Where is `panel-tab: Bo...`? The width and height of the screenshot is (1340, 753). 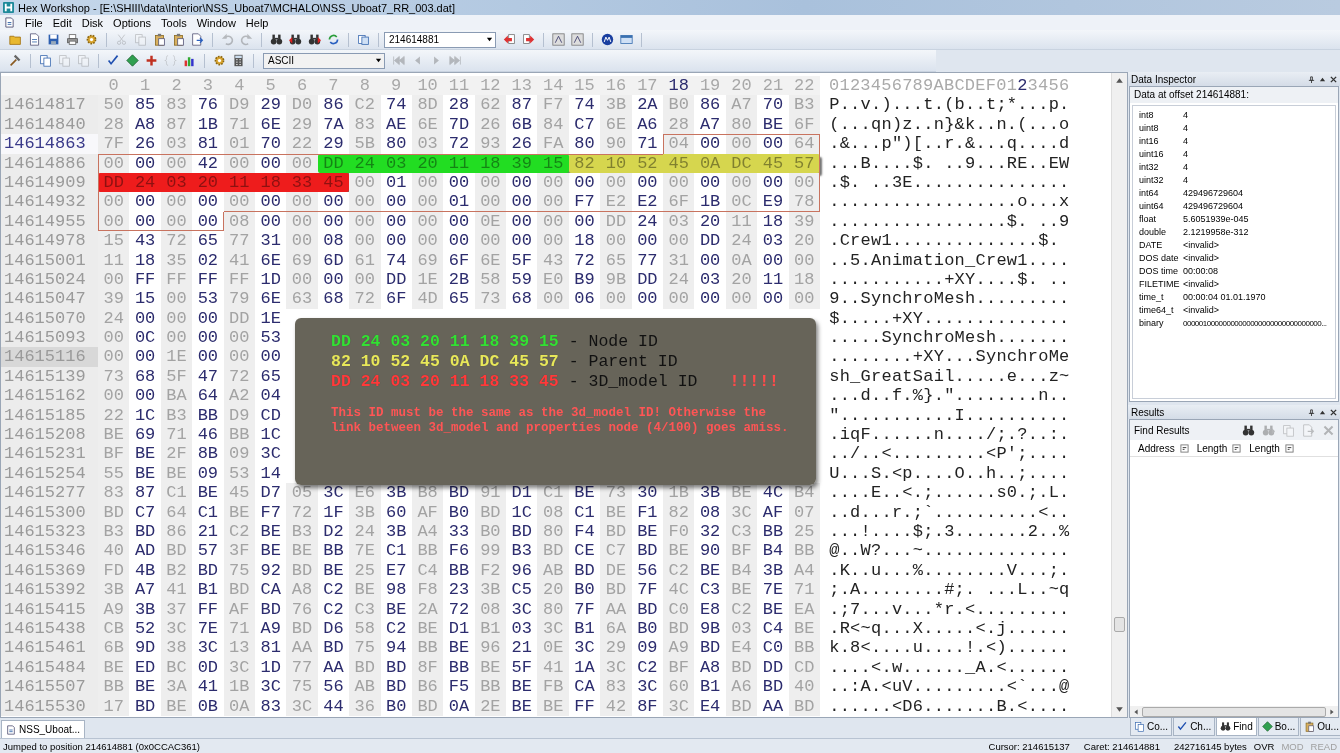 panel-tab: Bo... is located at coordinates (1278, 727).